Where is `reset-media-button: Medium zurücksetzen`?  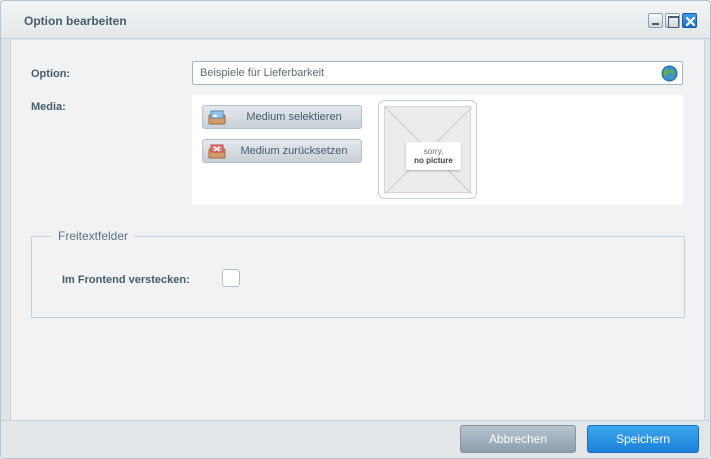
reset-media-button: Medium zurücksetzen is located at coordinates (282, 151).